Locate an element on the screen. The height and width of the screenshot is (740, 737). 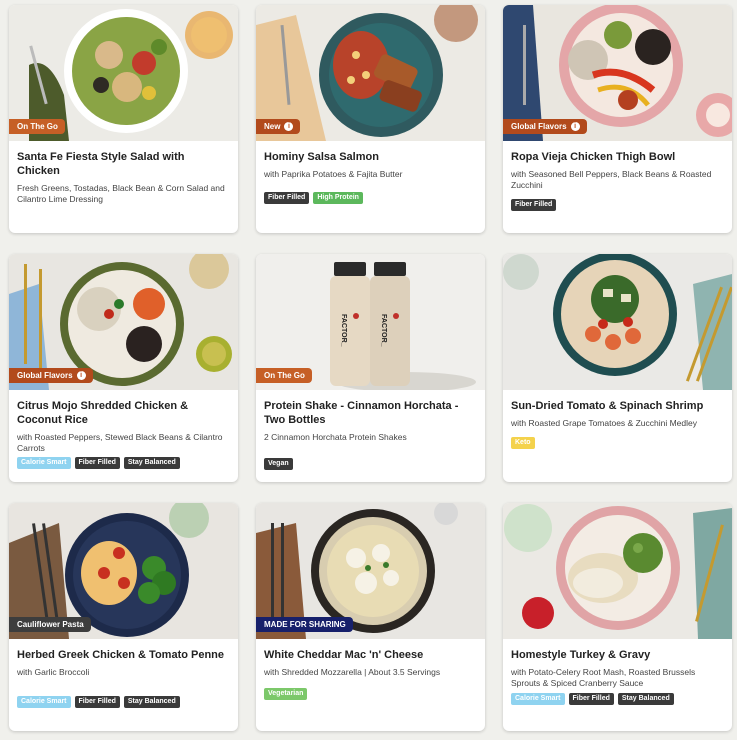
meal-tag: MADE FOR SHARING is located at coordinates (304, 624).